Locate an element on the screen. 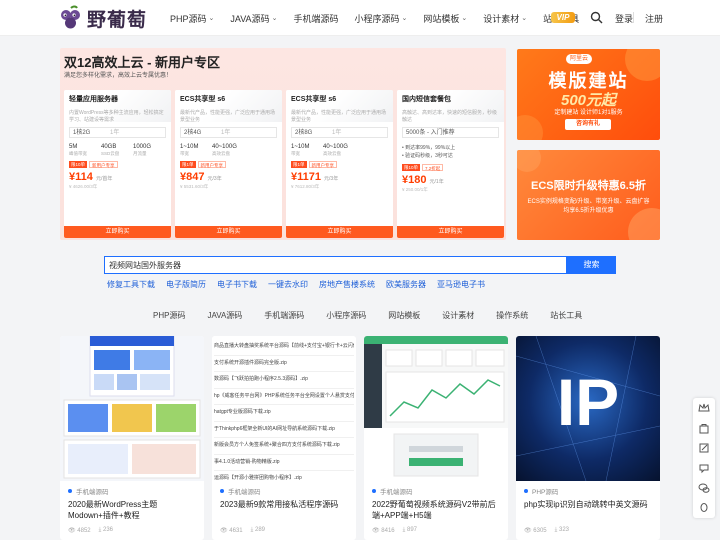 Image resolution: width=720 pixels, height=540 pixels. hot-search-link: 欧美服务器 is located at coordinates (406, 284).